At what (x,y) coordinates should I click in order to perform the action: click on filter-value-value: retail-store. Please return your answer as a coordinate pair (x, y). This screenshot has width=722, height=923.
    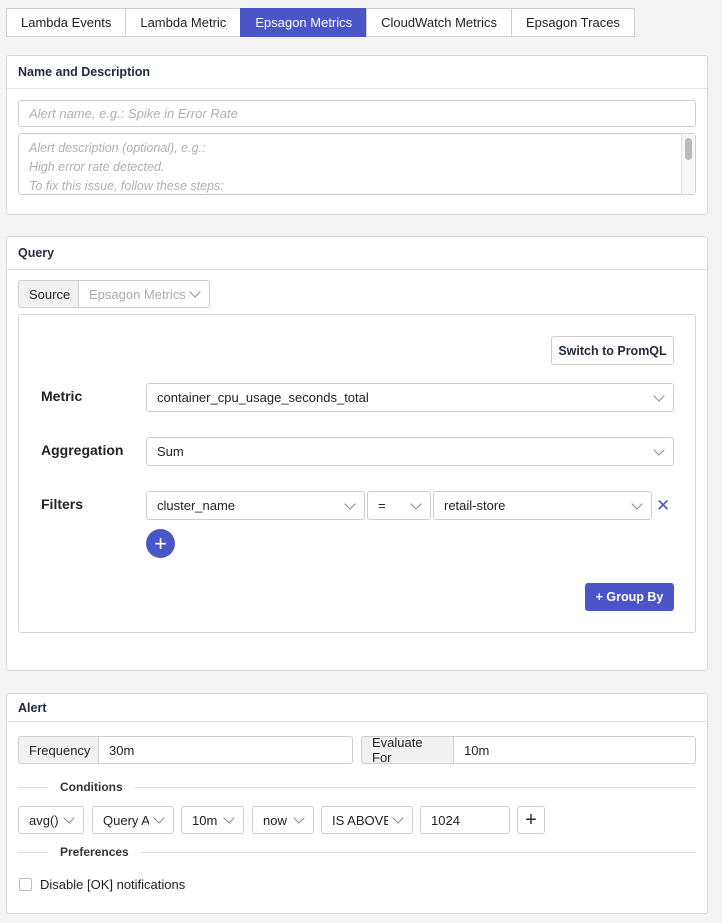
    Looking at the image, I should click on (475, 505).